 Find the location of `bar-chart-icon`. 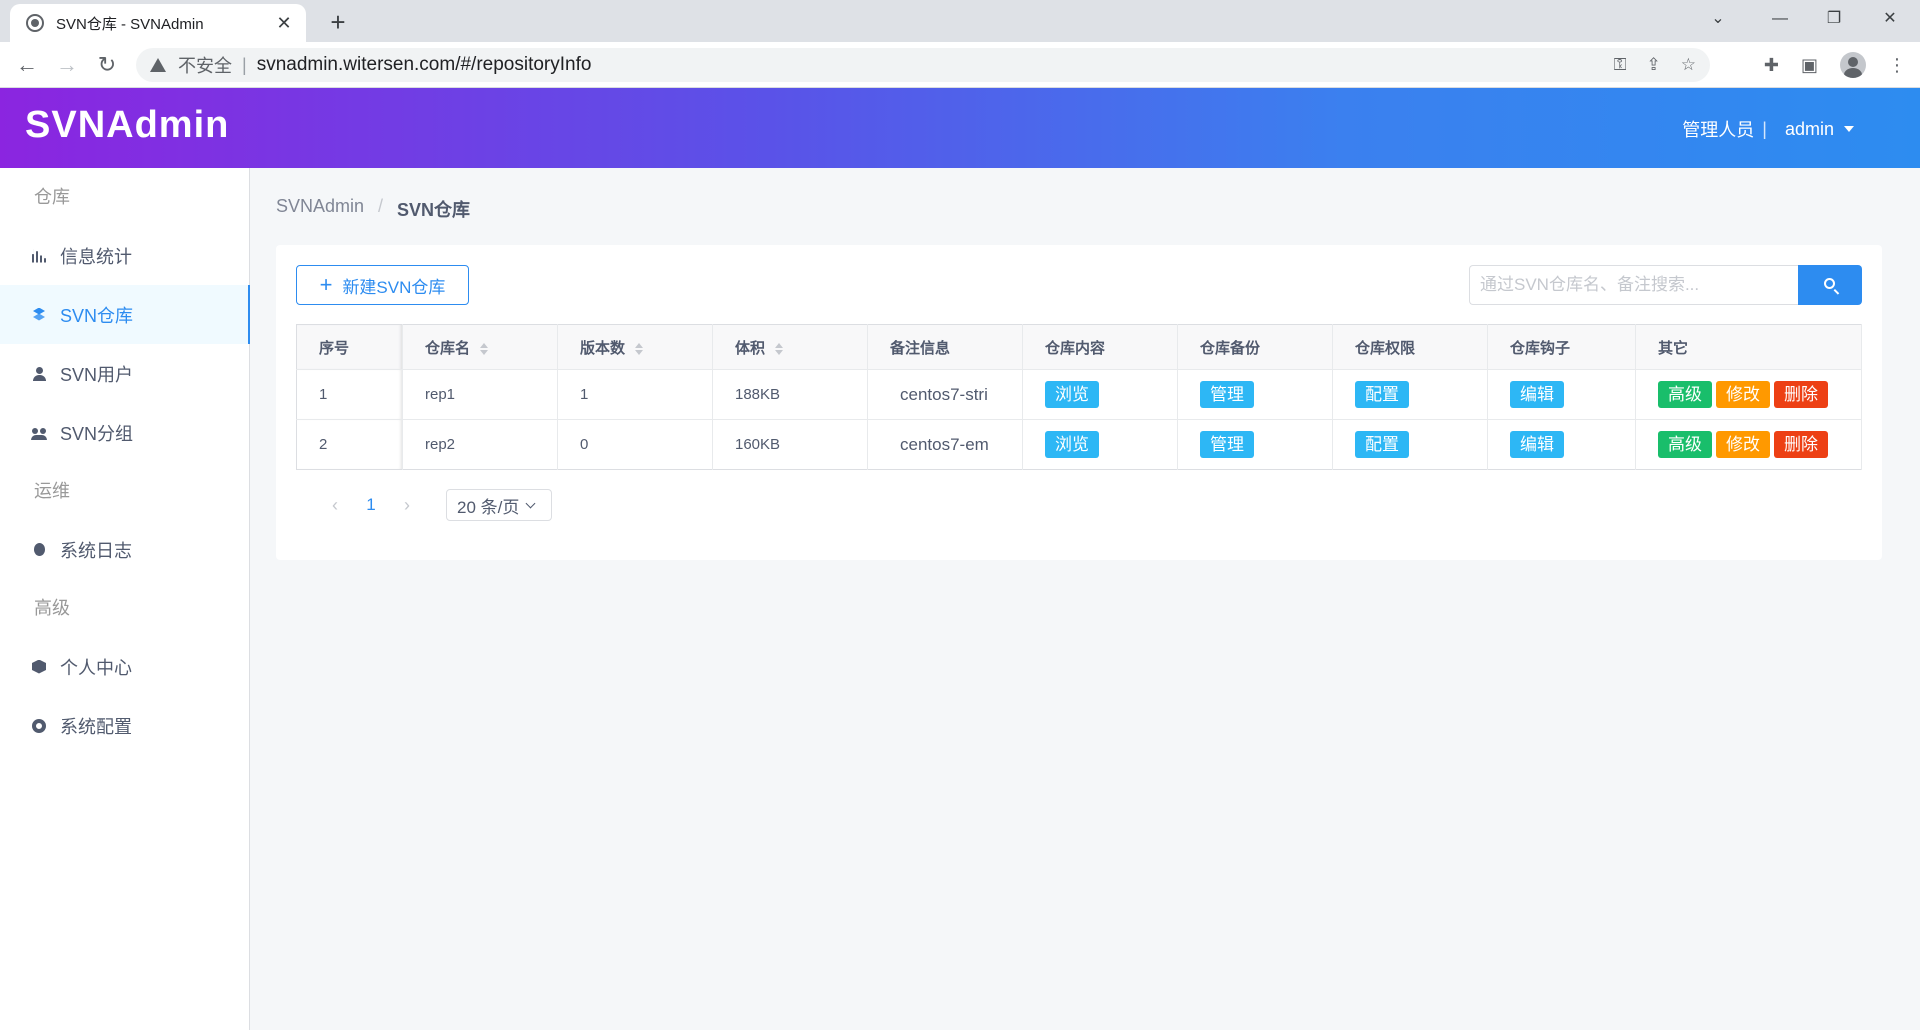

bar-chart-icon is located at coordinates (39, 255).